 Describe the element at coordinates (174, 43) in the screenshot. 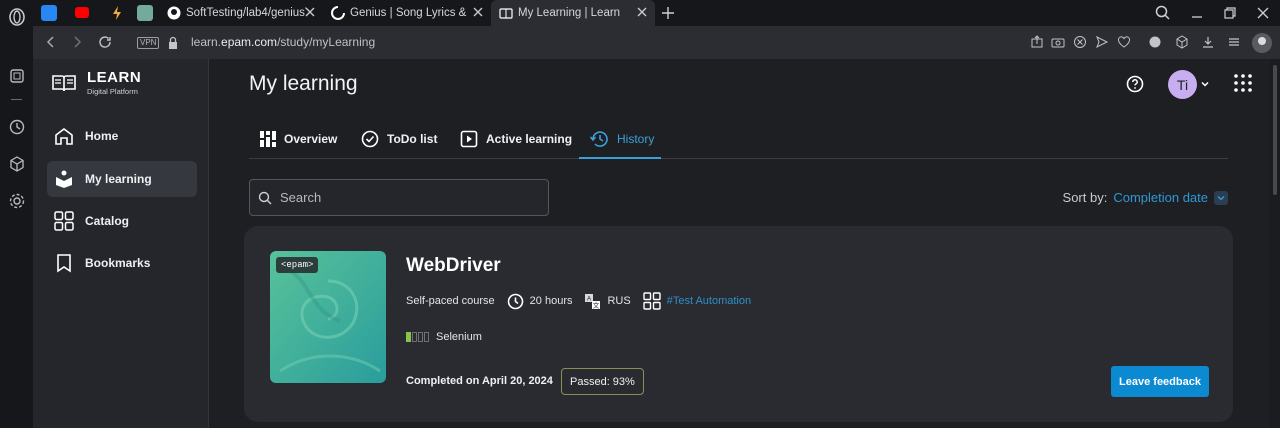

I see `lock-icon` at that location.